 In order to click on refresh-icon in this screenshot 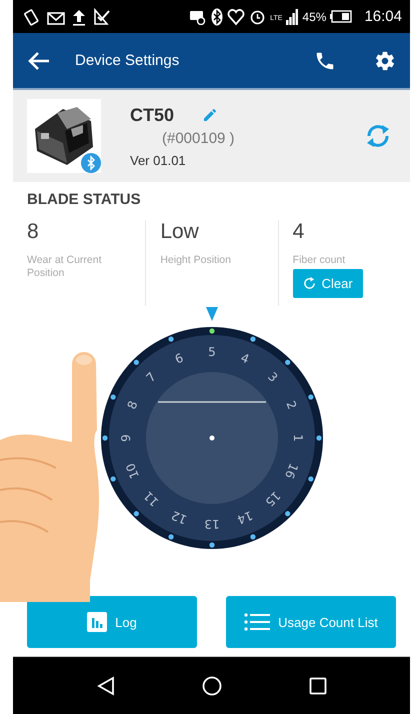, I will do `click(309, 283)`.